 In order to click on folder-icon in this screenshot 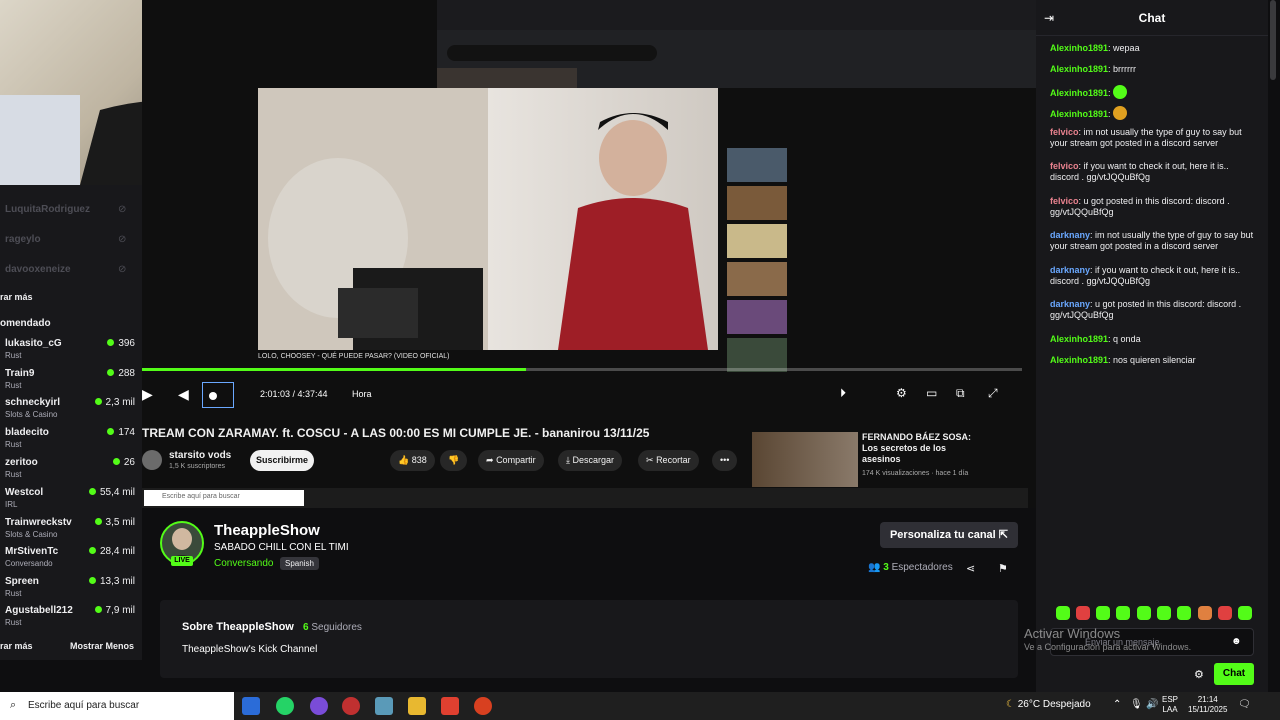, I will do `click(417, 706)`.